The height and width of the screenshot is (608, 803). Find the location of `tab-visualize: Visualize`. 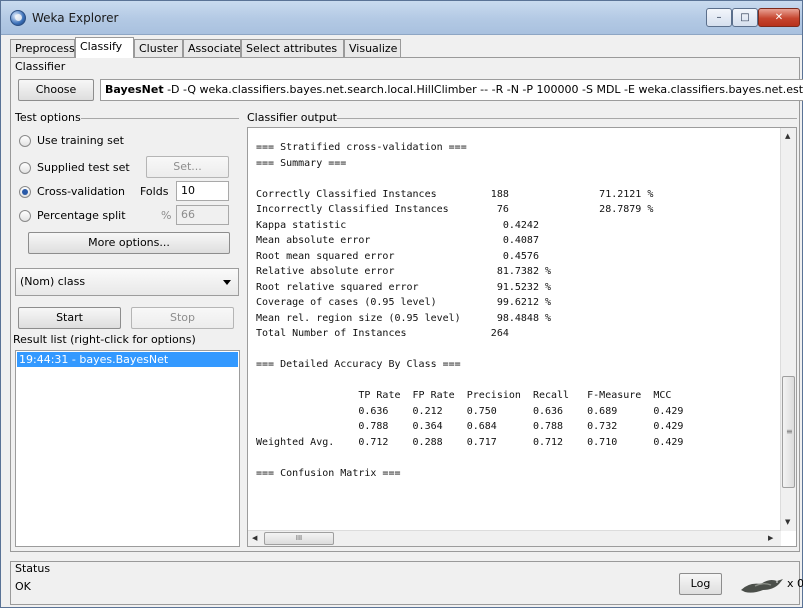

tab-visualize: Visualize is located at coordinates (372, 48).